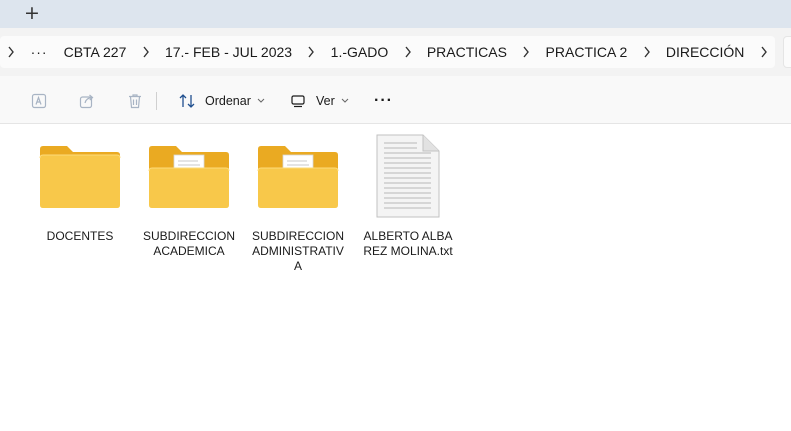 This screenshot has width=791, height=431. What do you see at coordinates (187, 101) in the screenshot?
I see `sort-icon` at bounding box center [187, 101].